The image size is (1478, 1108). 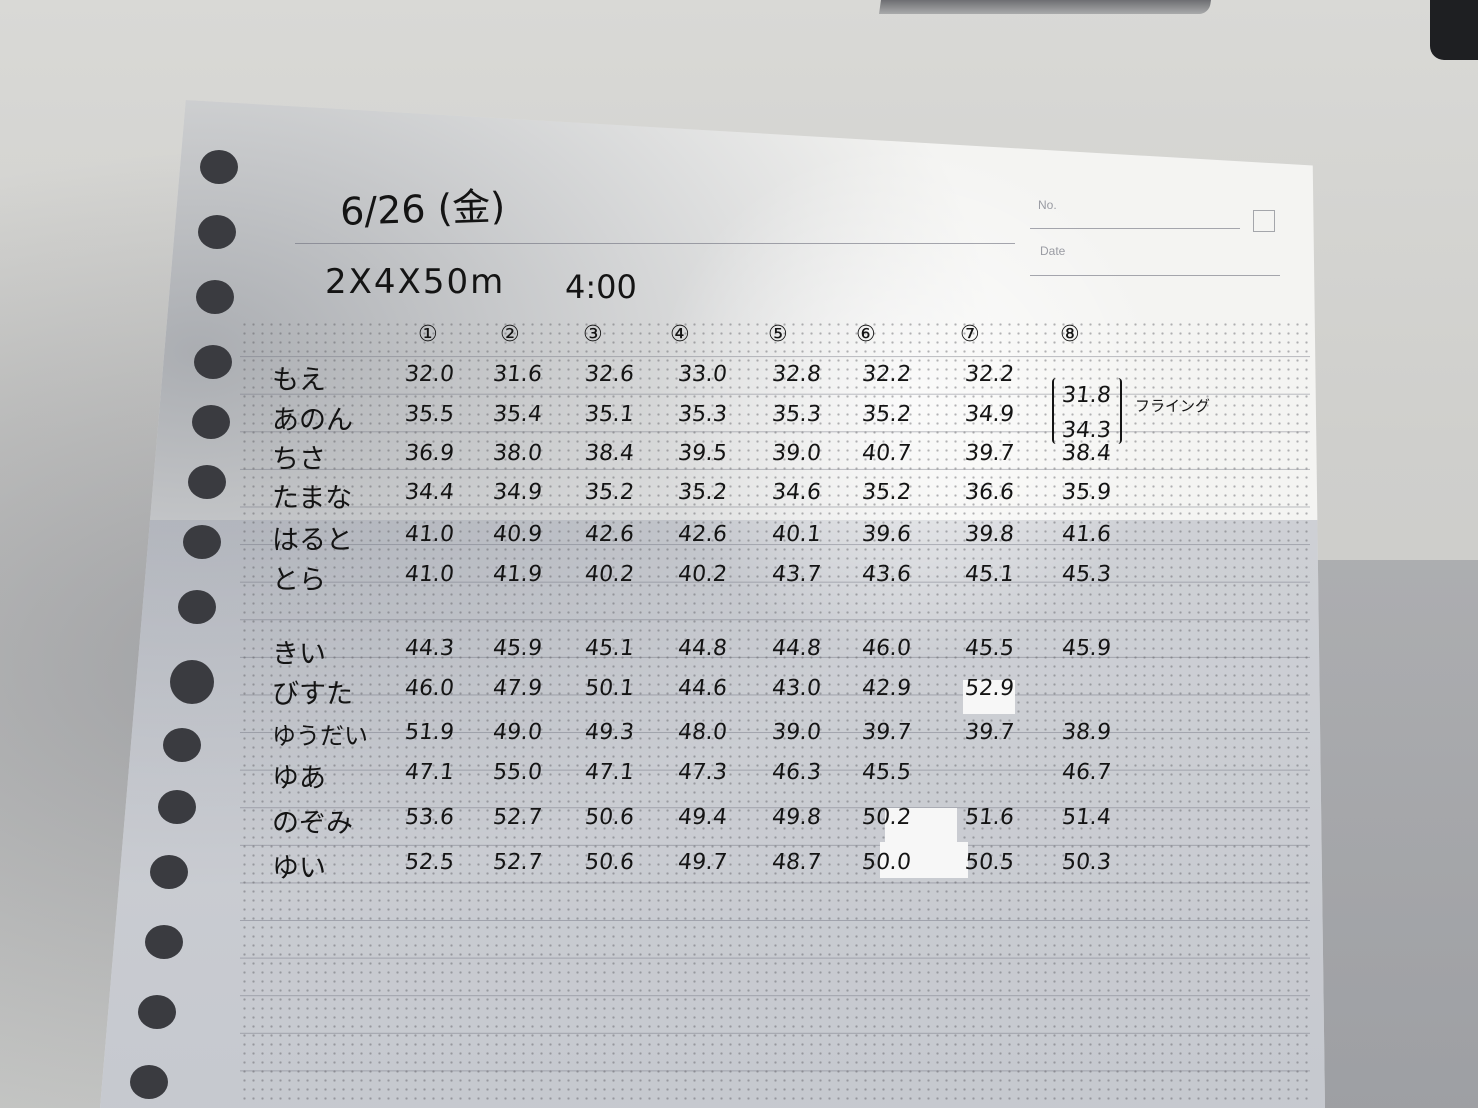 What do you see at coordinates (517, 374) in the screenshot?
I see `g1-time-cell: 31.6` at bounding box center [517, 374].